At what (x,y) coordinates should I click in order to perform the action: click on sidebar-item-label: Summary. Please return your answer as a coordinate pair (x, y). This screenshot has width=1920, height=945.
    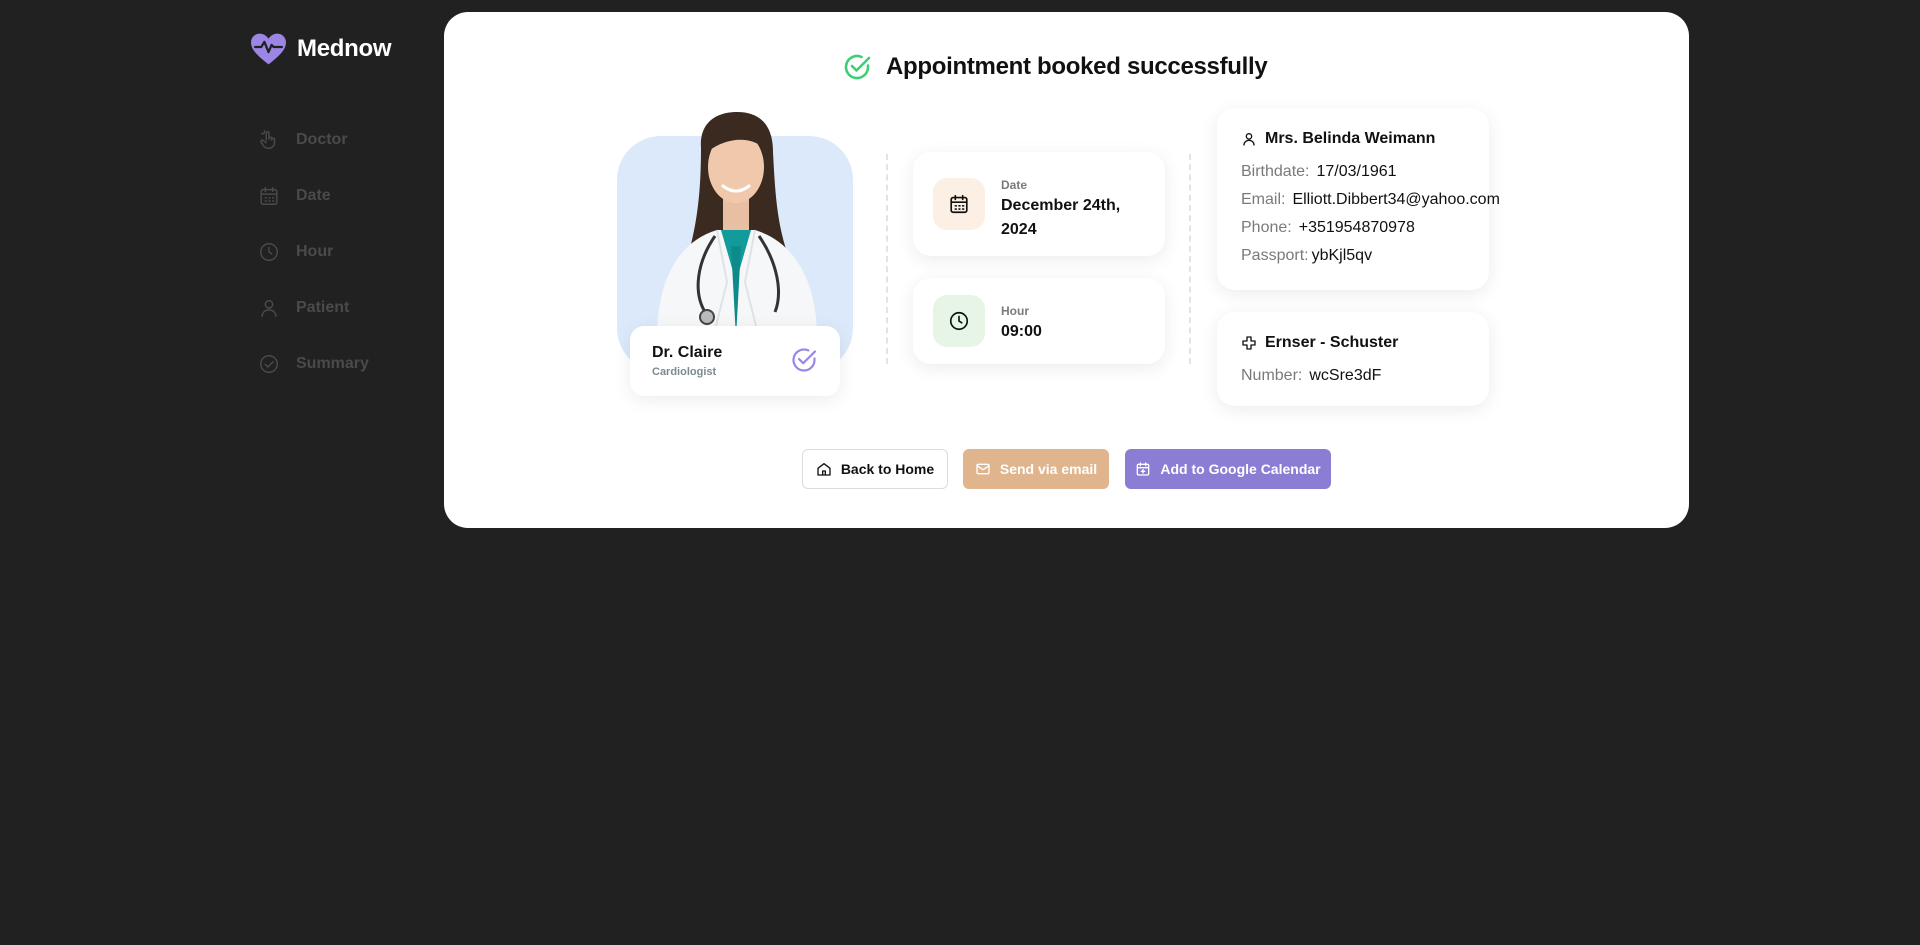
    Looking at the image, I should click on (332, 363).